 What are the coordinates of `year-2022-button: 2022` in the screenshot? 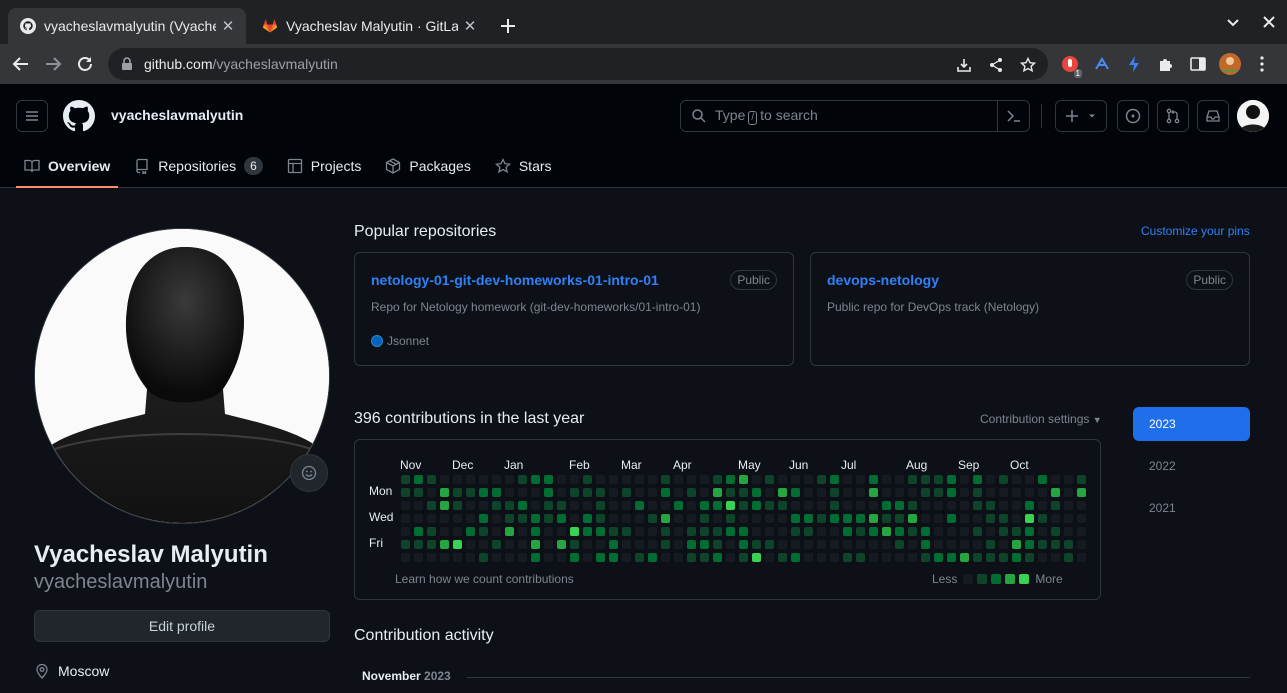 It's located at (1191, 466).